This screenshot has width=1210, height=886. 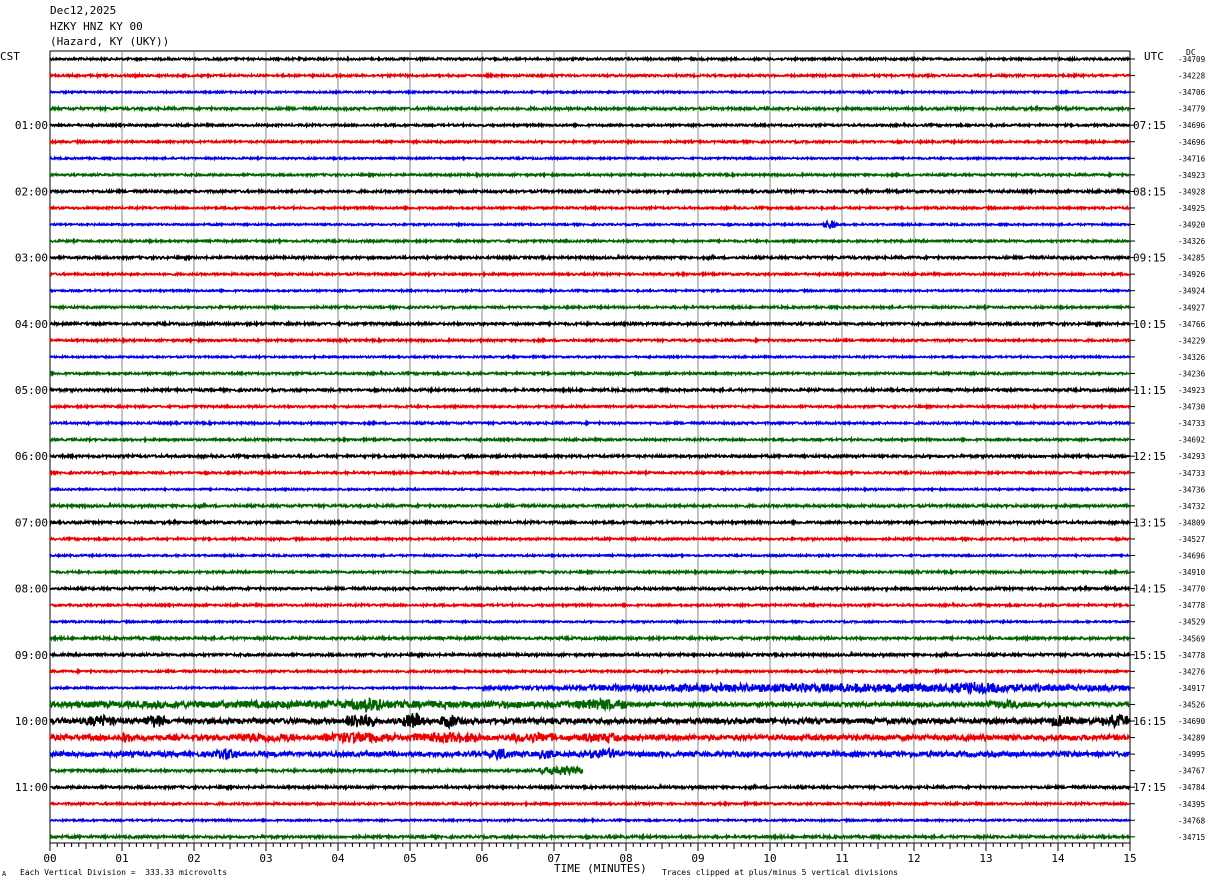 I want to click on dc-offset-label: -34716, so click(x=1192, y=158).